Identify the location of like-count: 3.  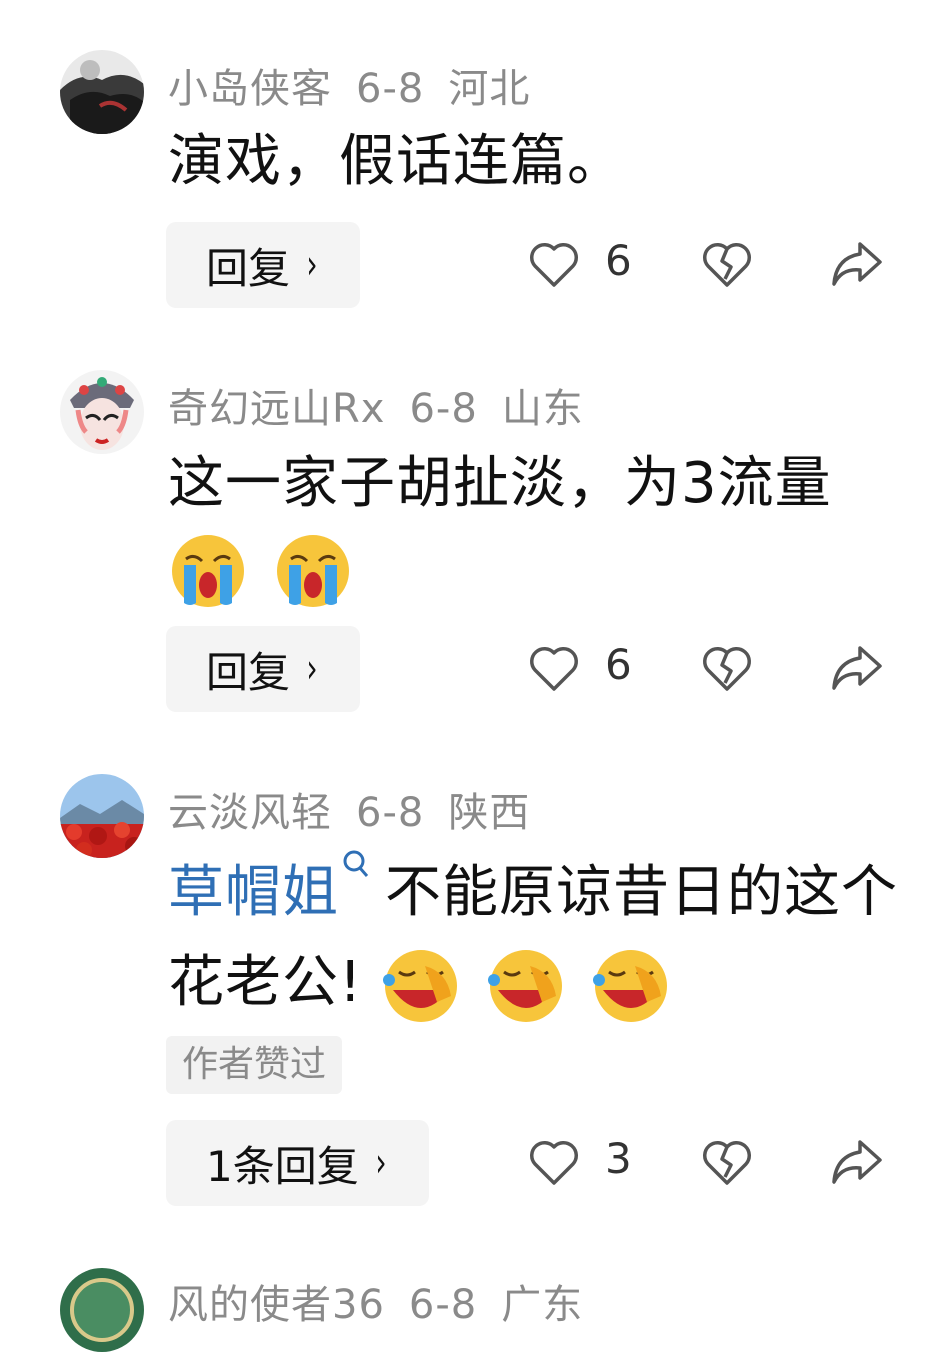
(618, 1158).